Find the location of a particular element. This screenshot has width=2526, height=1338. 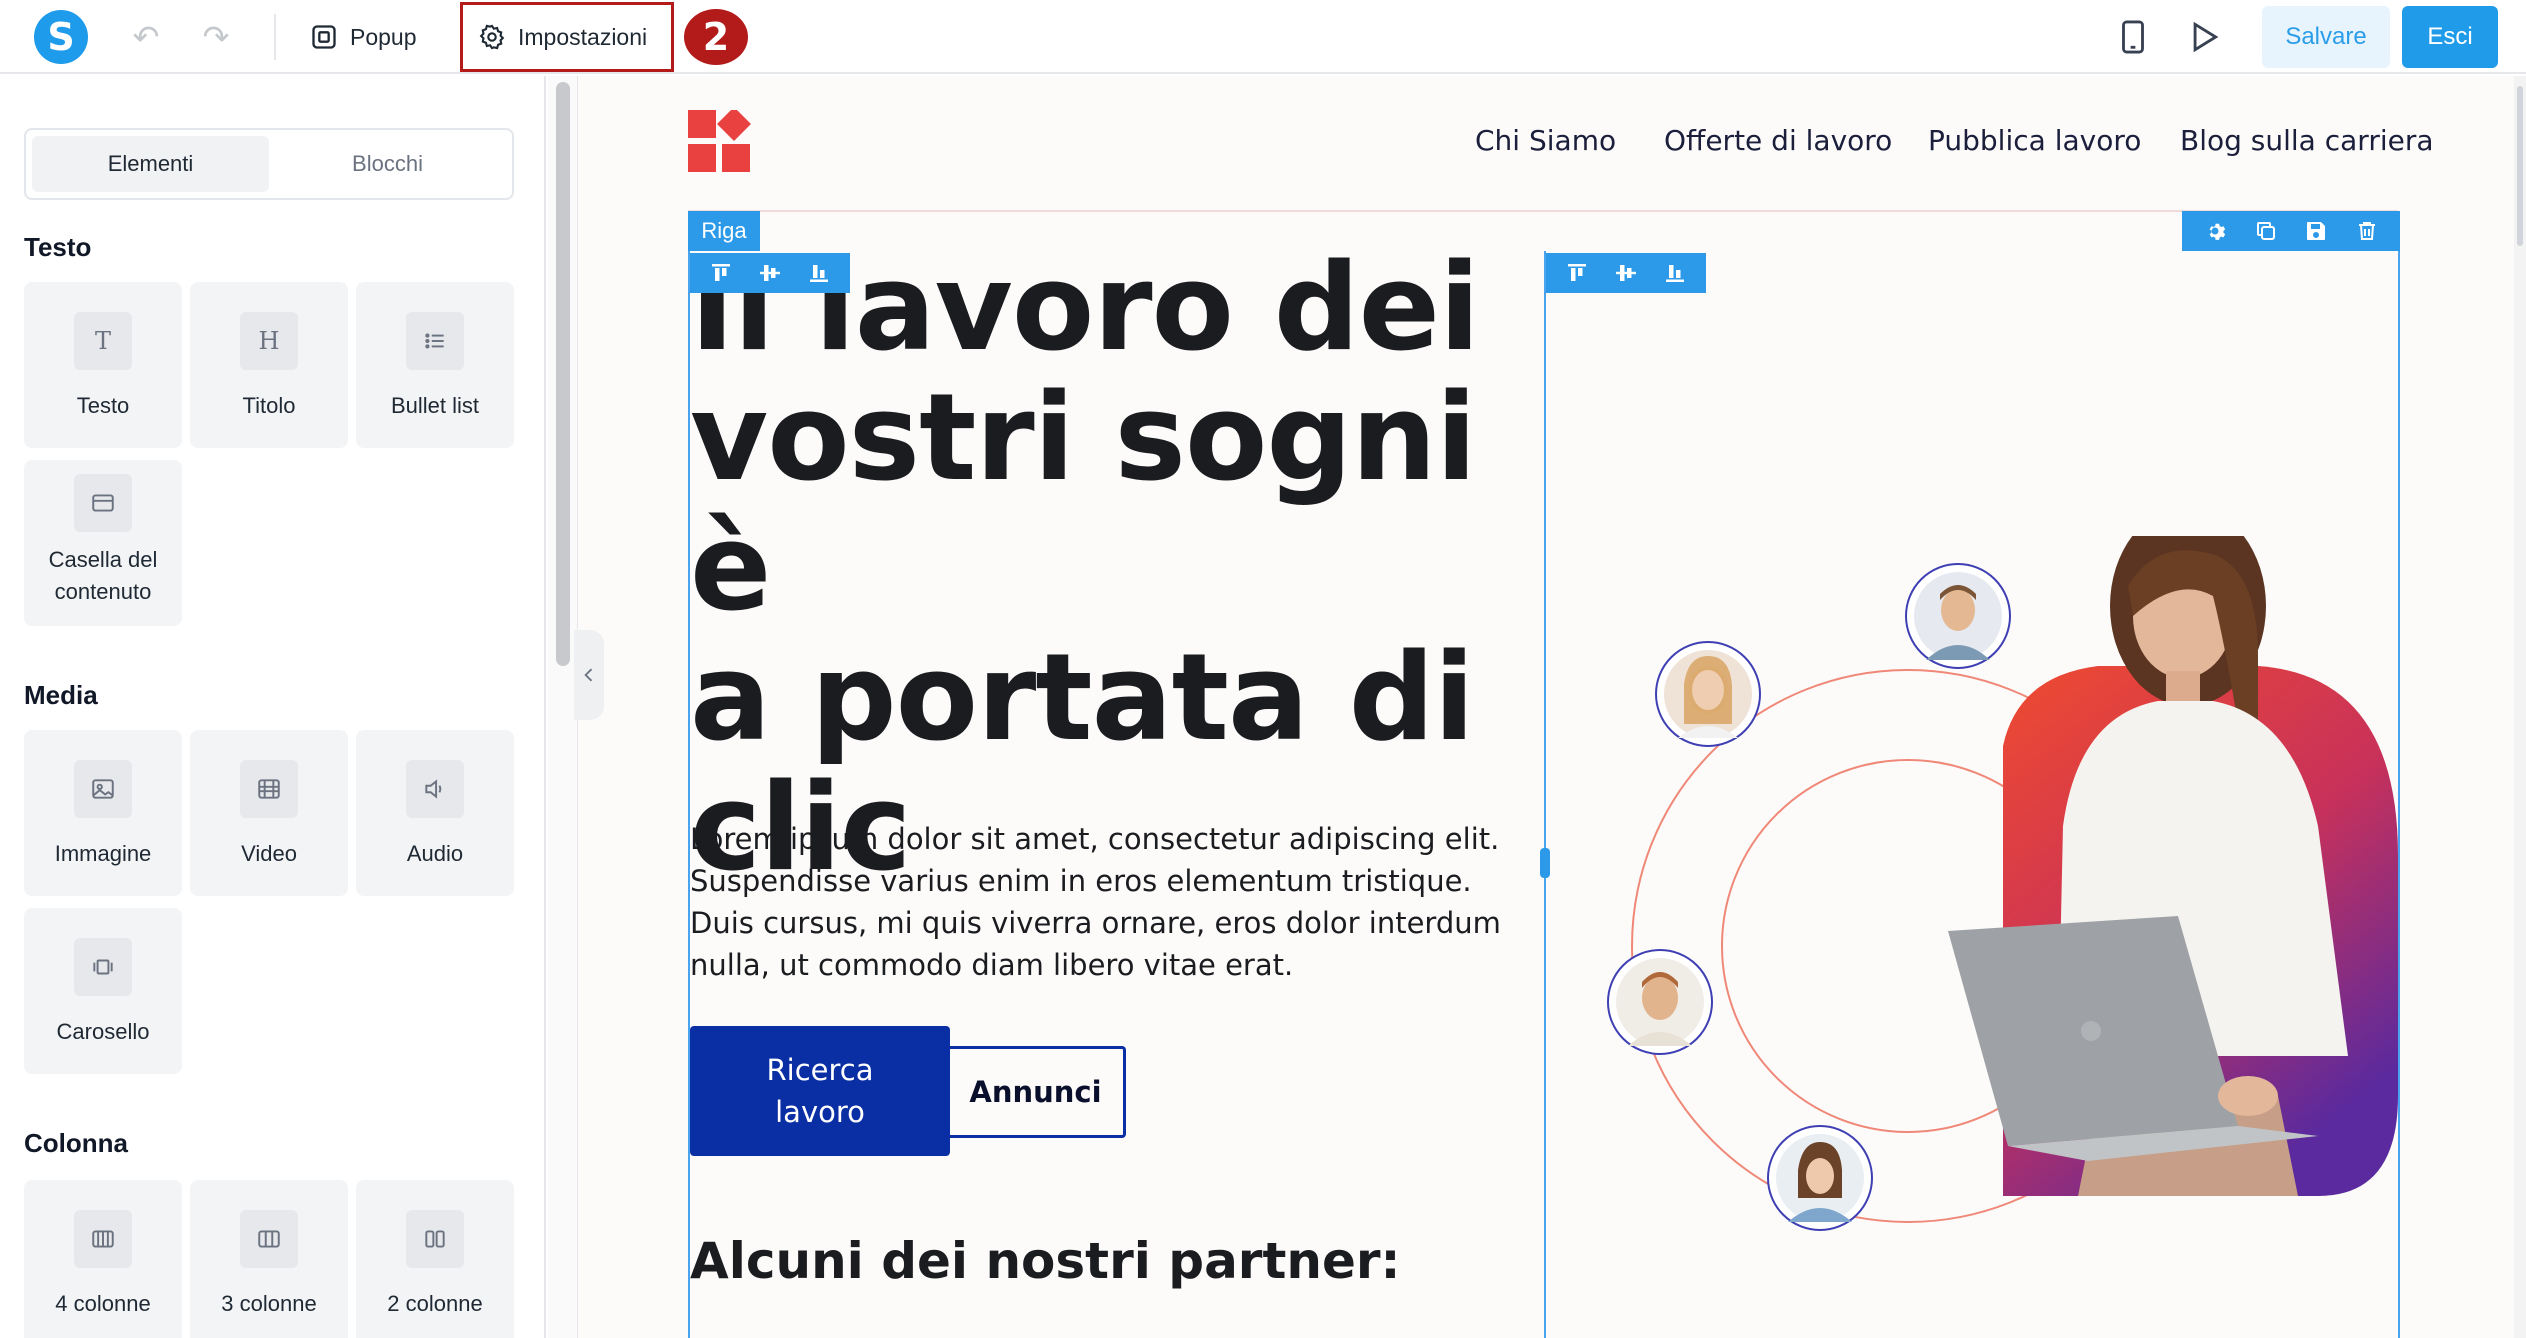

row-settings-gear-icon is located at coordinates (2215, 231).